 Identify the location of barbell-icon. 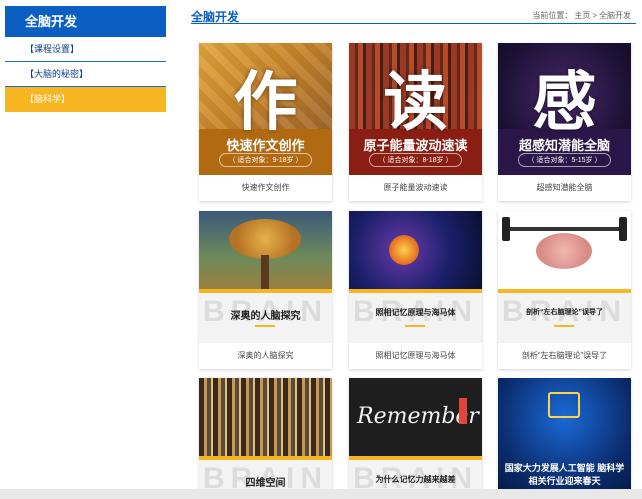
(564, 229).